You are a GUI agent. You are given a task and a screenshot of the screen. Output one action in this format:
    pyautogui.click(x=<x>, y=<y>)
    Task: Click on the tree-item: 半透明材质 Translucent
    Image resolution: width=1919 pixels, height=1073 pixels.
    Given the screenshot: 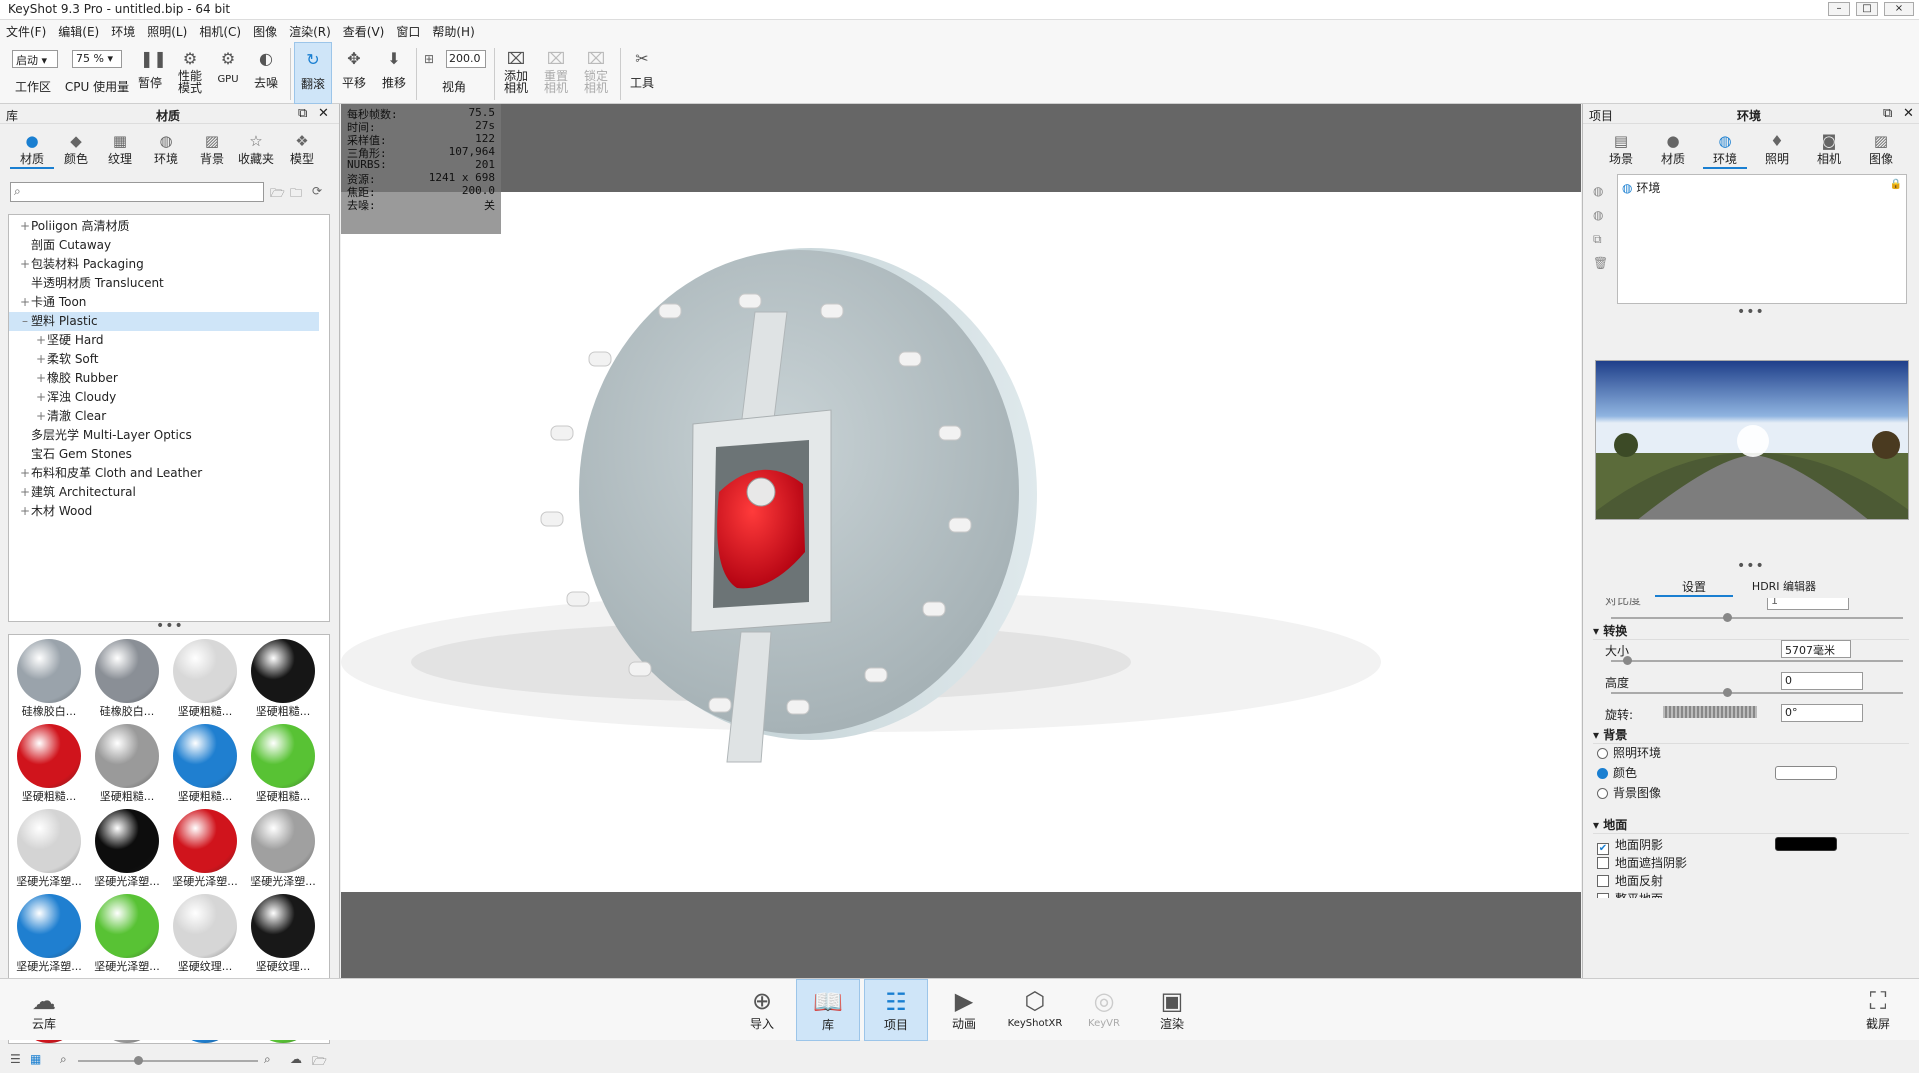 What is the action you would take?
    pyautogui.click(x=164, y=283)
    